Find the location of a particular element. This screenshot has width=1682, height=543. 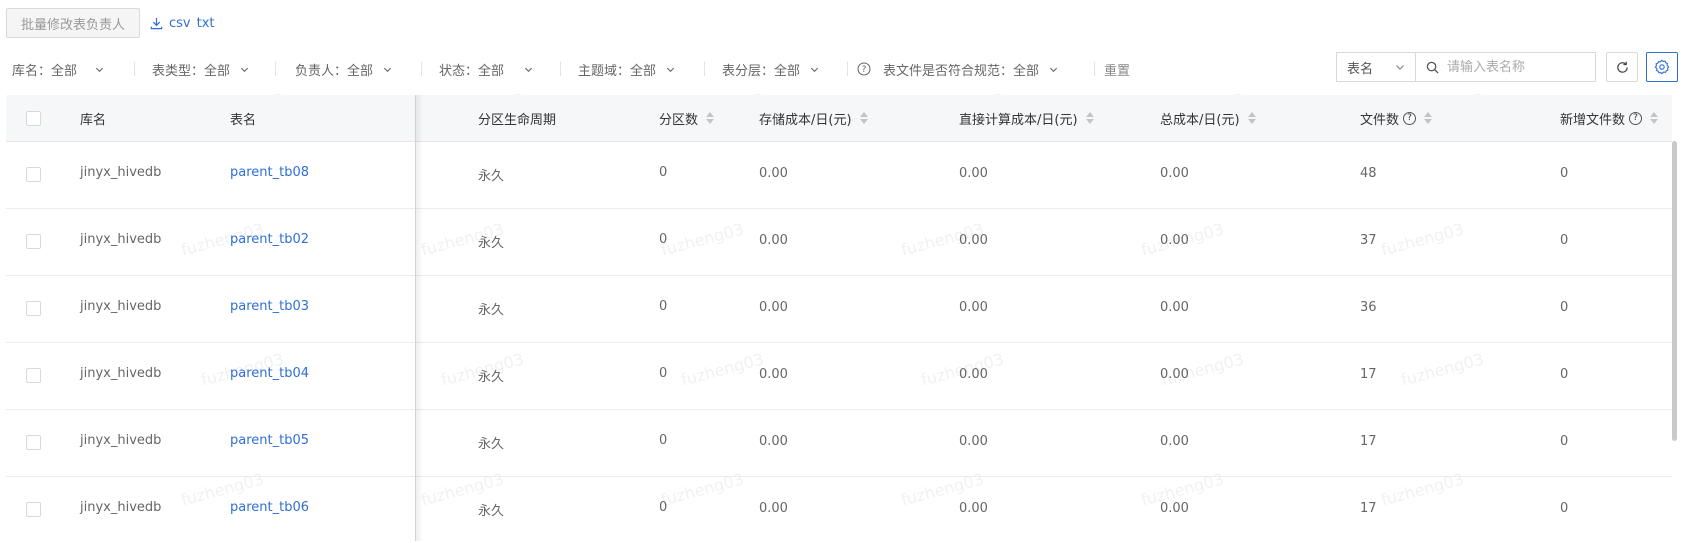

vertical-scrollbar is located at coordinates (1674, 291).